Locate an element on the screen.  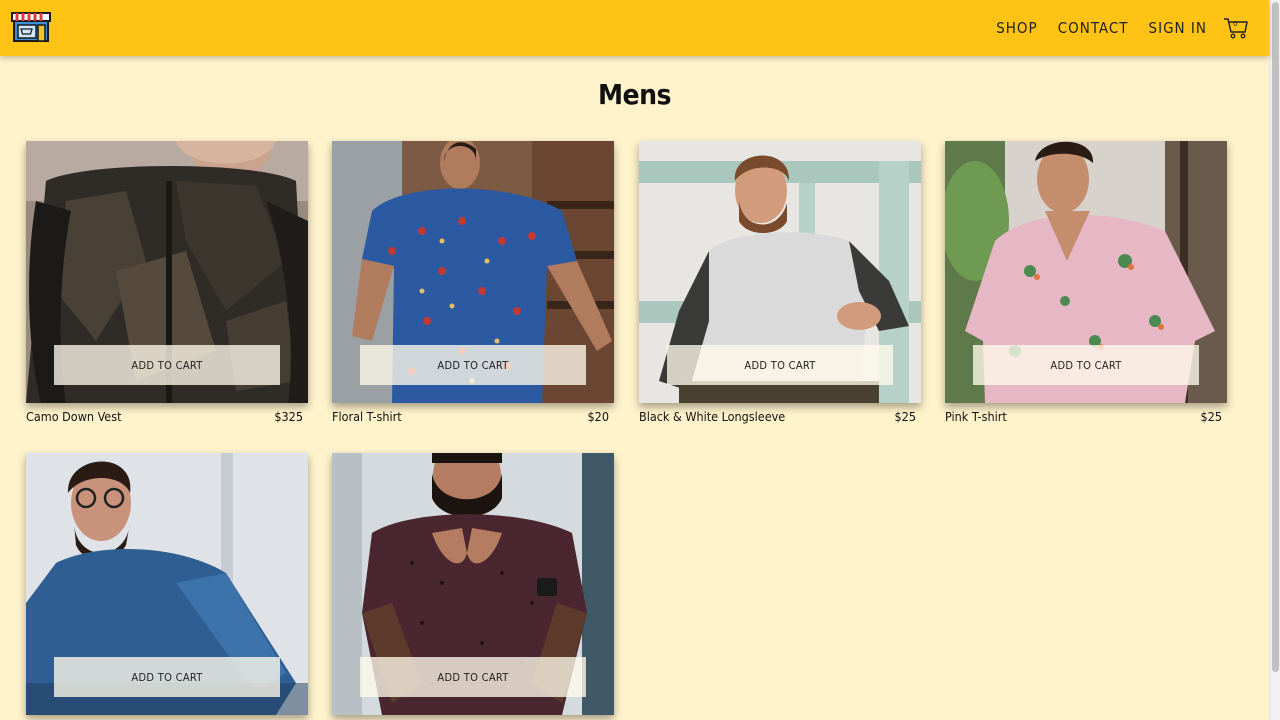
product-name: Black & White Longsleeve is located at coordinates (712, 416).